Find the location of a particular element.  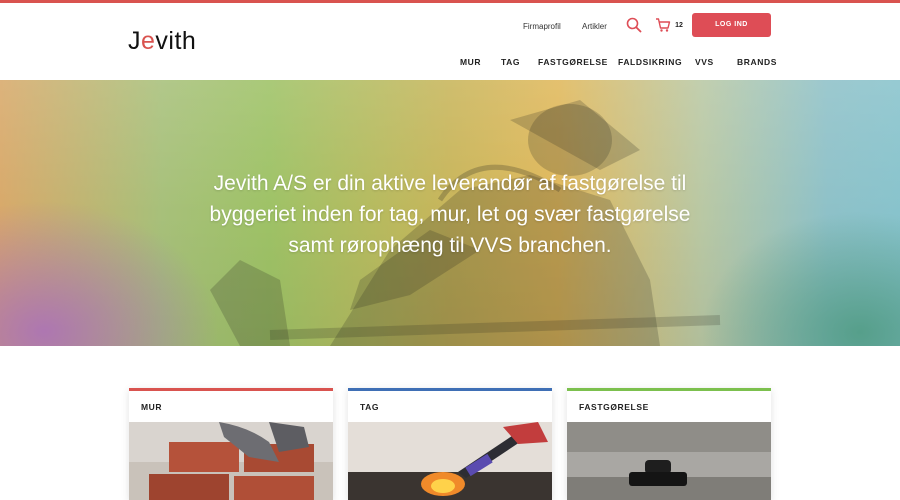

category-card-mur: MUR is located at coordinates (231, 444).